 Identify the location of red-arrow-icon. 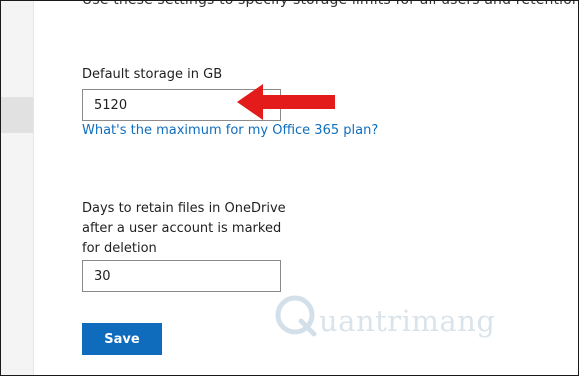
(286, 102).